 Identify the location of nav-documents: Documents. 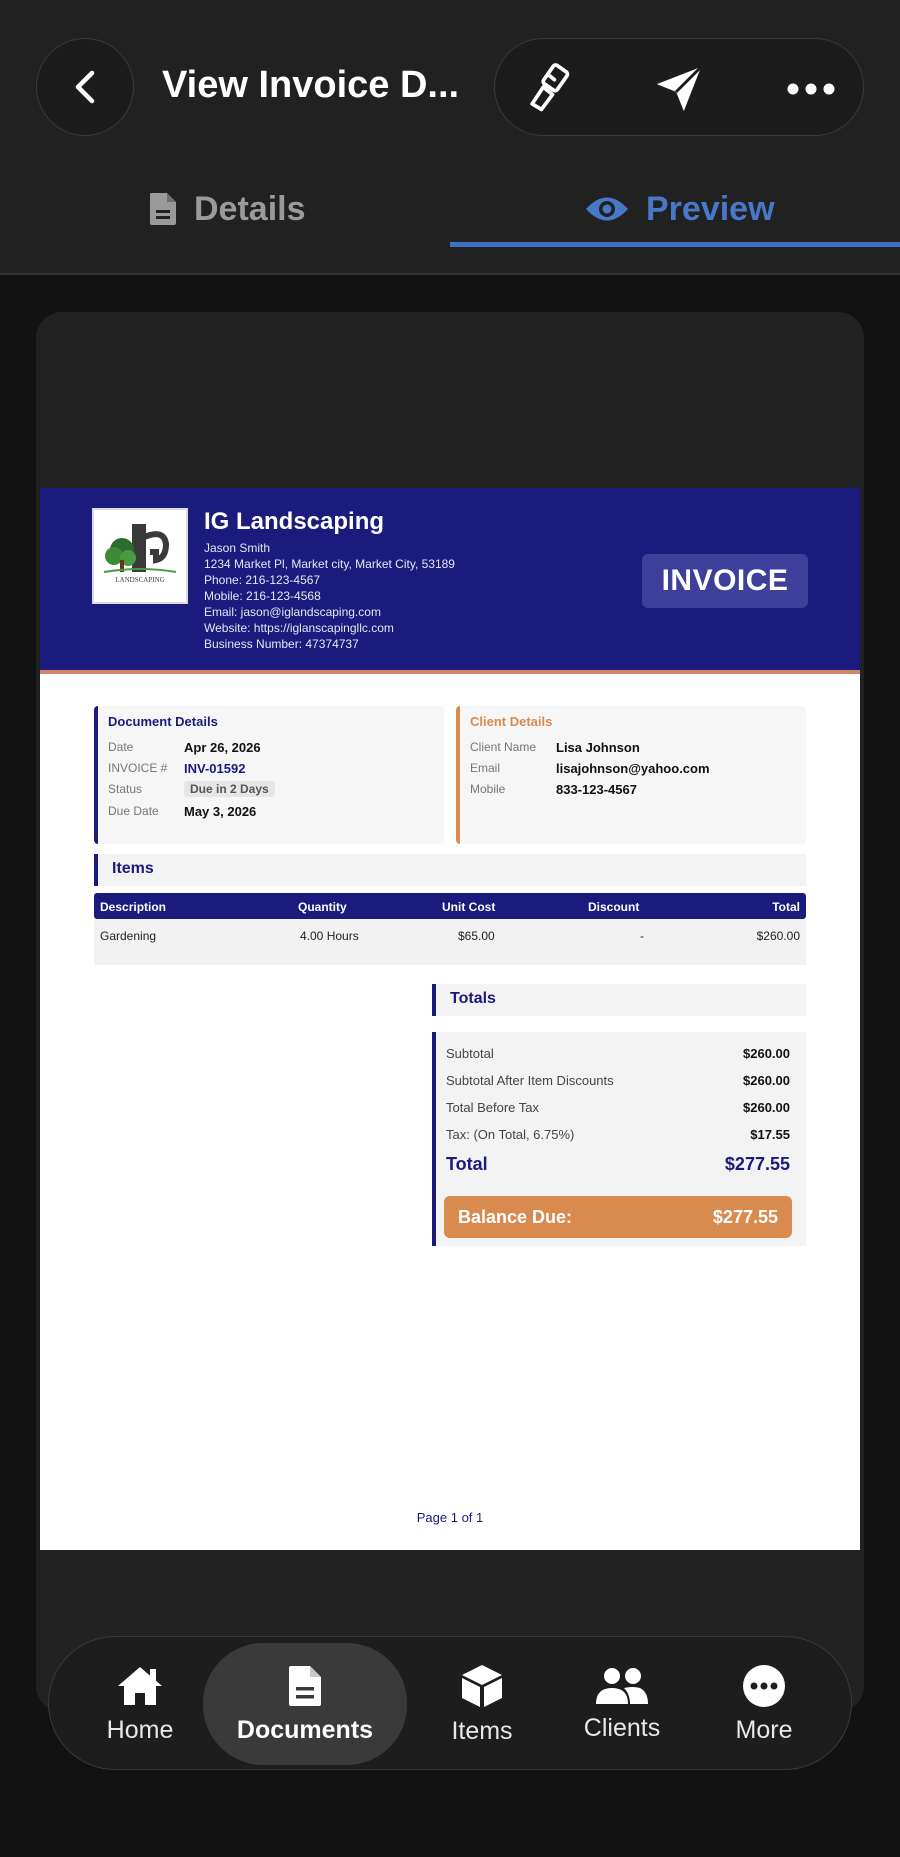
(305, 1704).